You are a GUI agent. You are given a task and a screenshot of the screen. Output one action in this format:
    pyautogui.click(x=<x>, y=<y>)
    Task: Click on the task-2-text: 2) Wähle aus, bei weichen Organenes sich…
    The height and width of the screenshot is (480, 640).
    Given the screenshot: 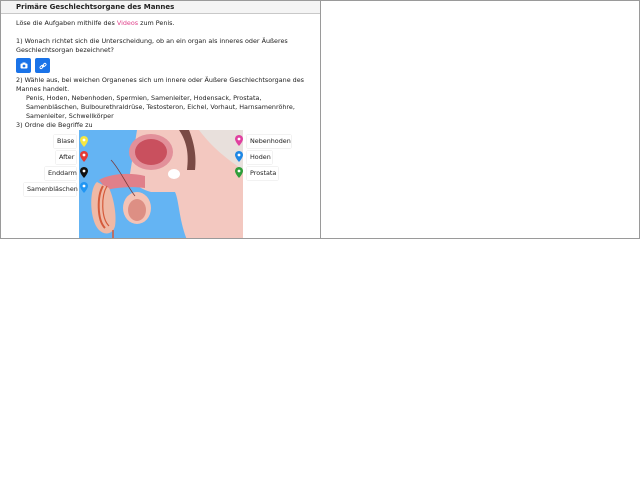 What is the action you would take?
    pyautogui.click(x=160, y=84)
    